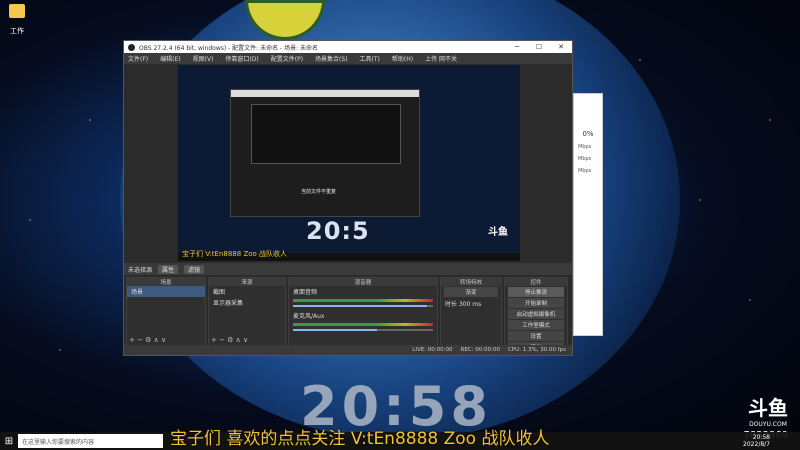 The width and height of the screenshot is (800, 450). I want to click on no-source-label: 未选择源, so click(140, 270).